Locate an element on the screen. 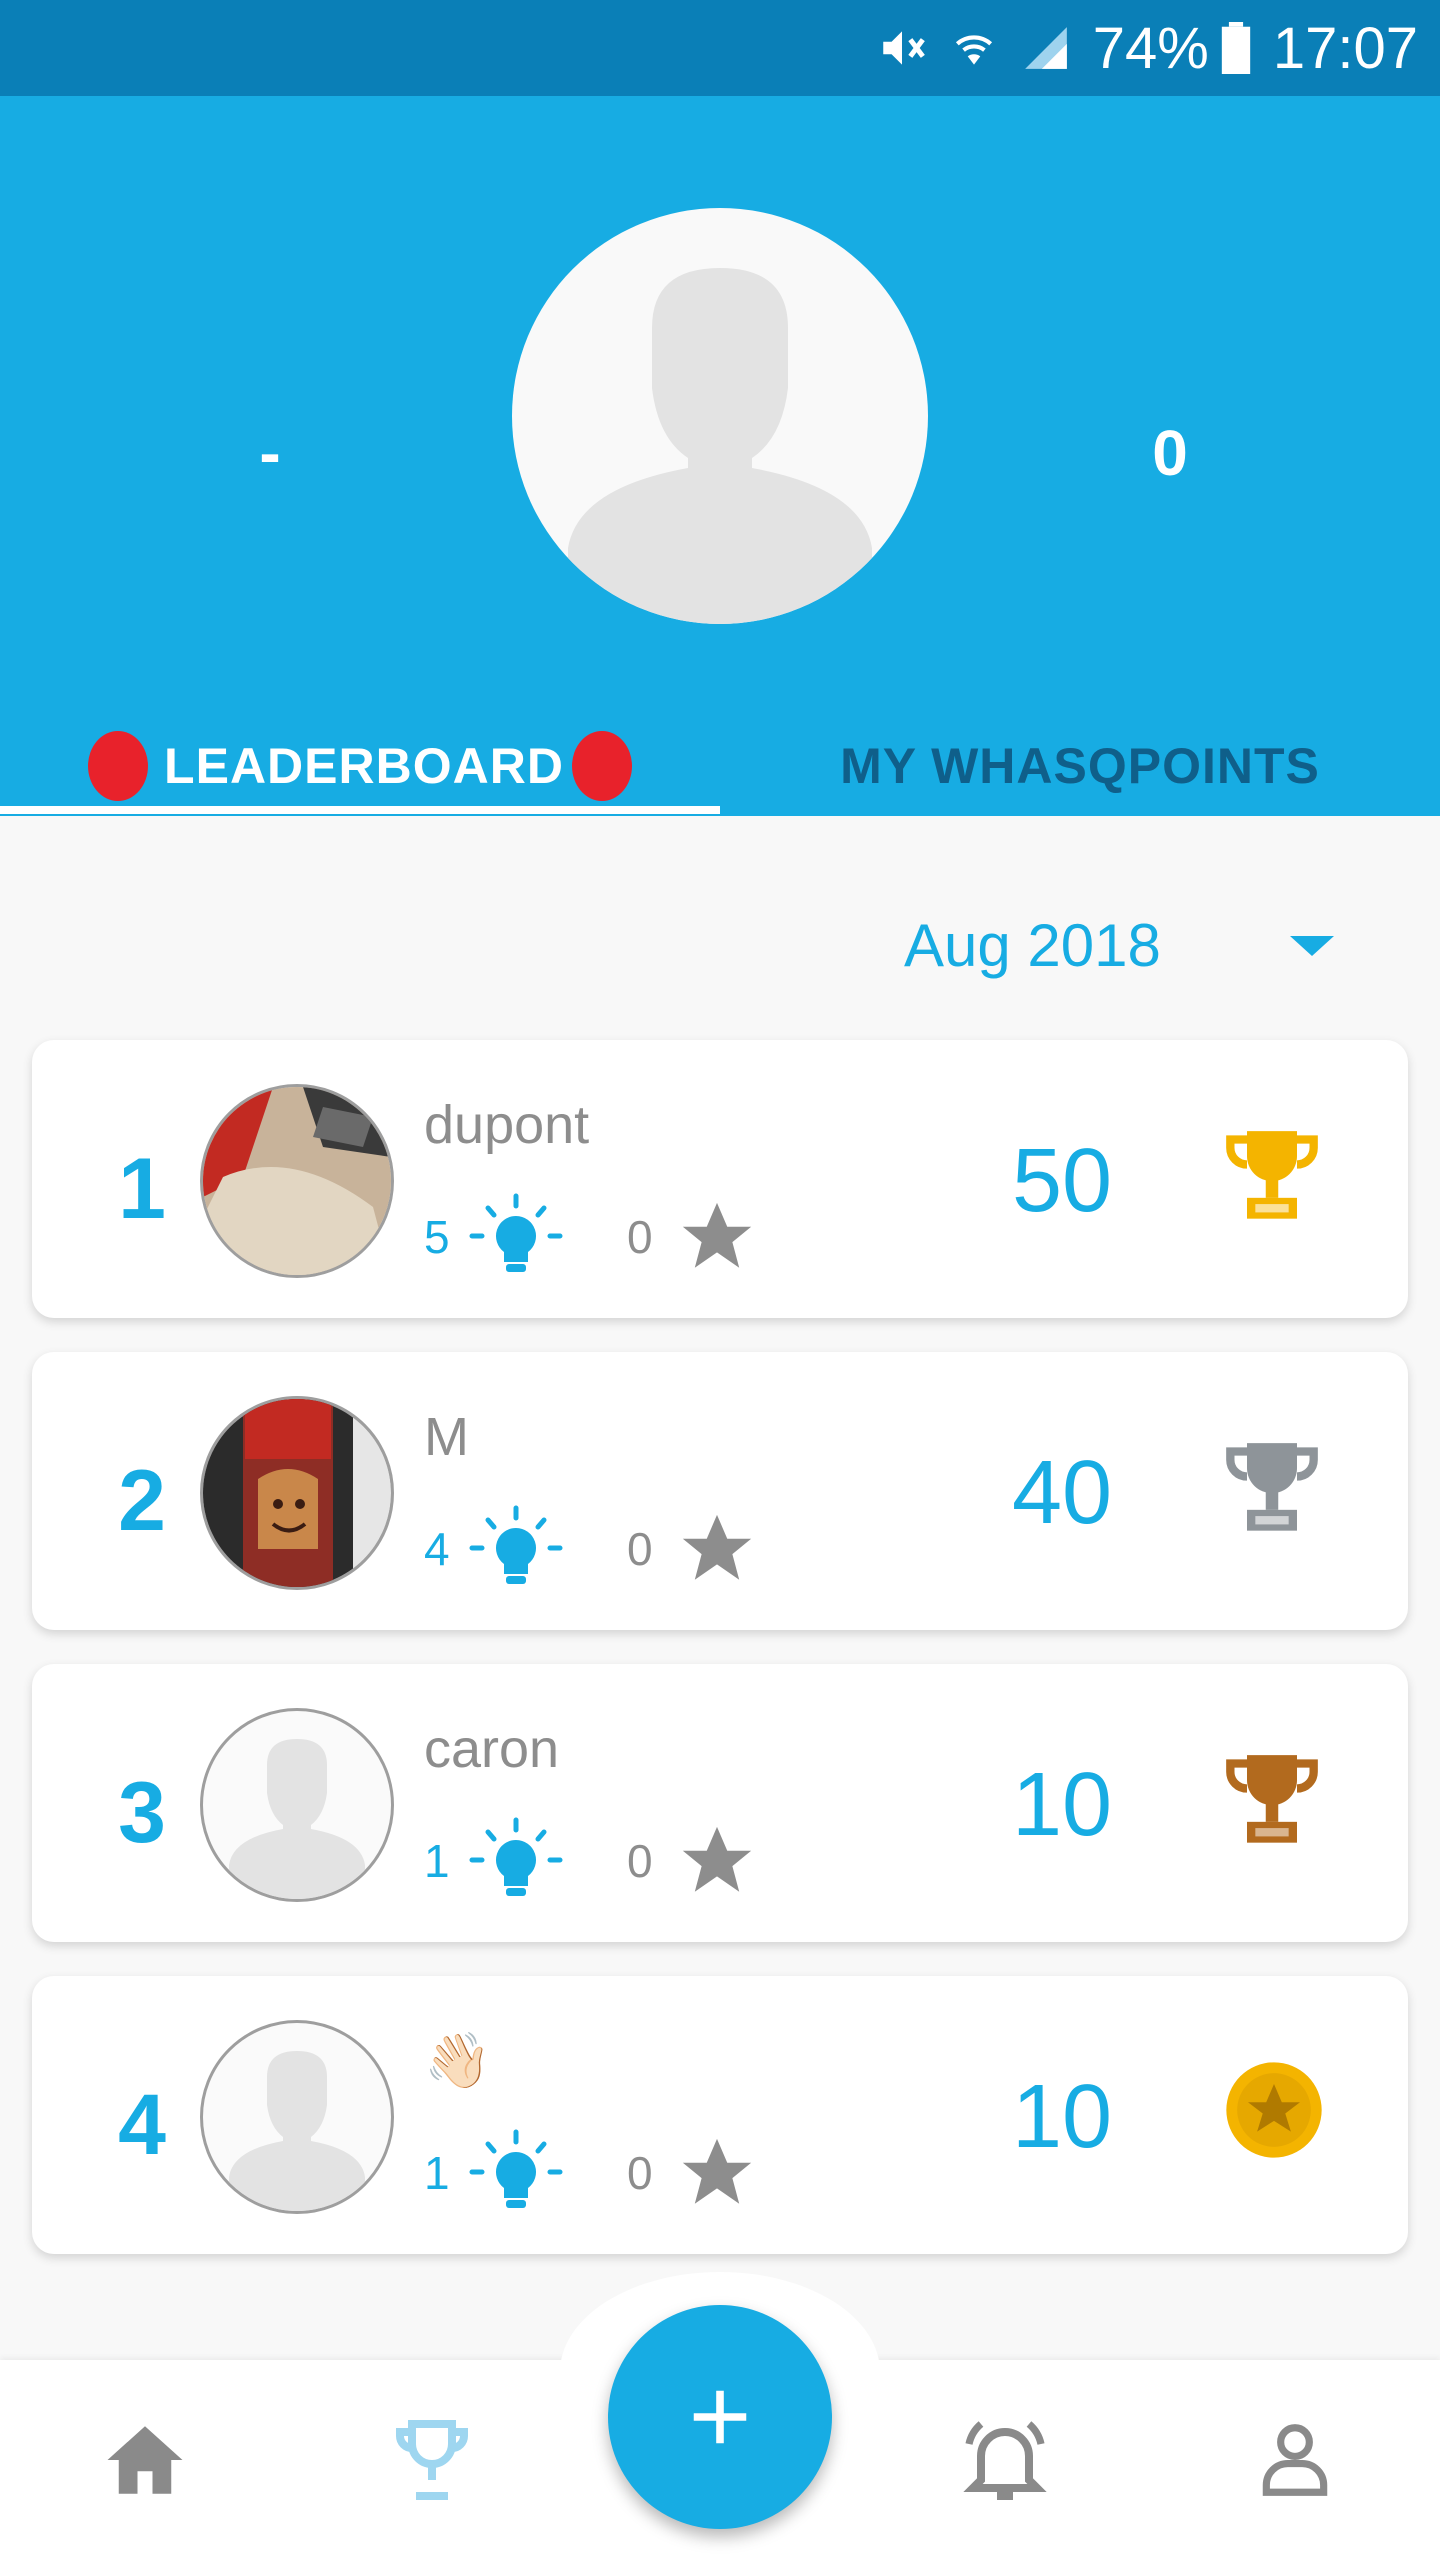 The image size is (1440, 2560). add-icon is located at coordinates (720, 2417).